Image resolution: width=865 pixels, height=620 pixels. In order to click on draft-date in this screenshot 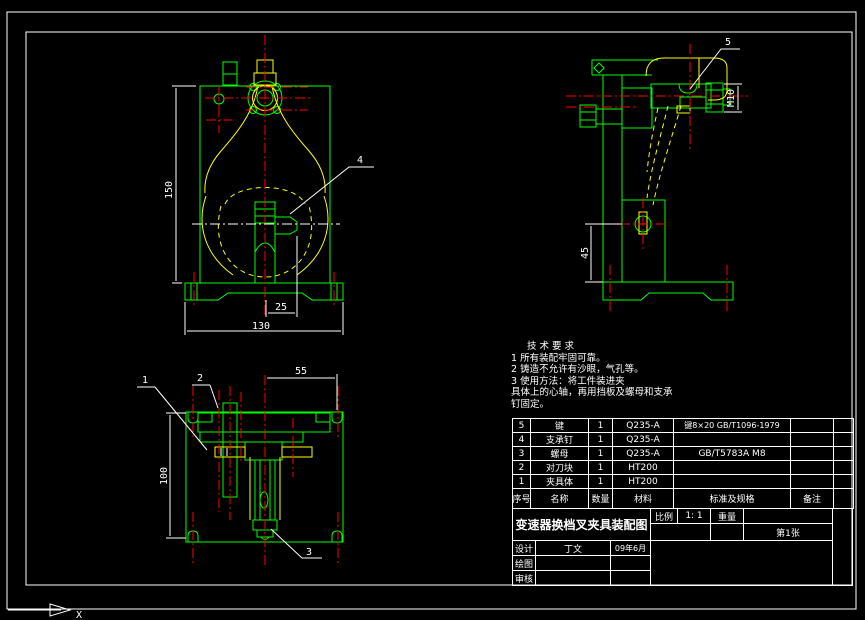, I will do `click(630, 563)`.